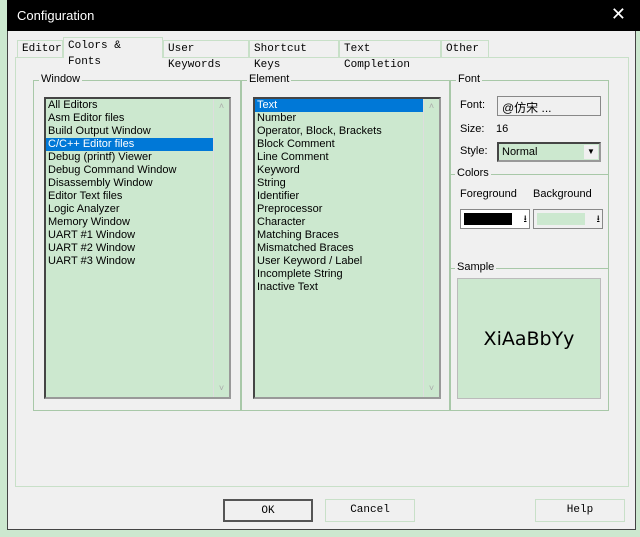  Describe the element at coordinates (294, 55) in the screenshot. I see `tab-shortcut-keys: Shortcut Keys` at that location.